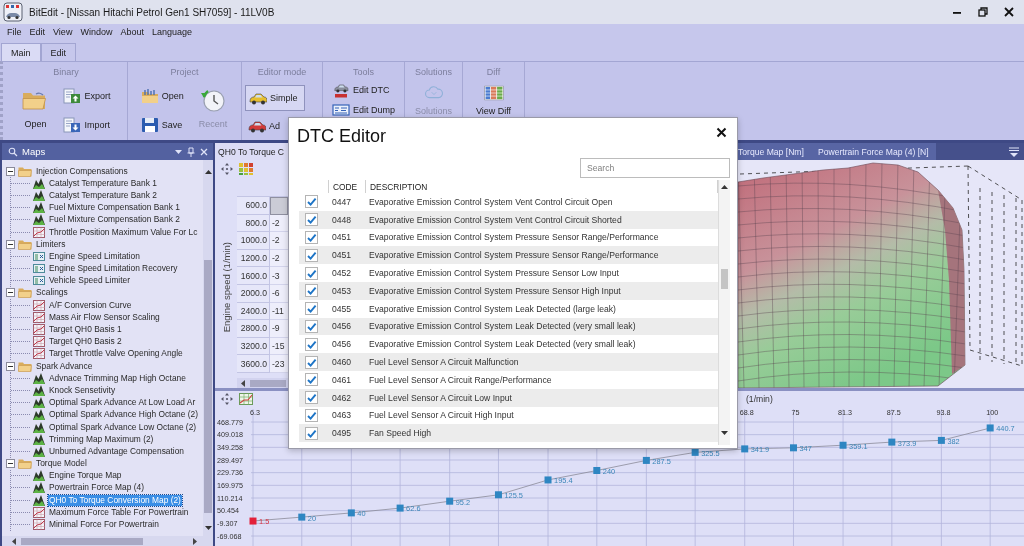 Image resolution: width=1024 pixels, height=546 pixels. Describe the element at coordinates (94, 256) in the screenshot. I see `tree-item: Engine Speed Limitation` at that location.